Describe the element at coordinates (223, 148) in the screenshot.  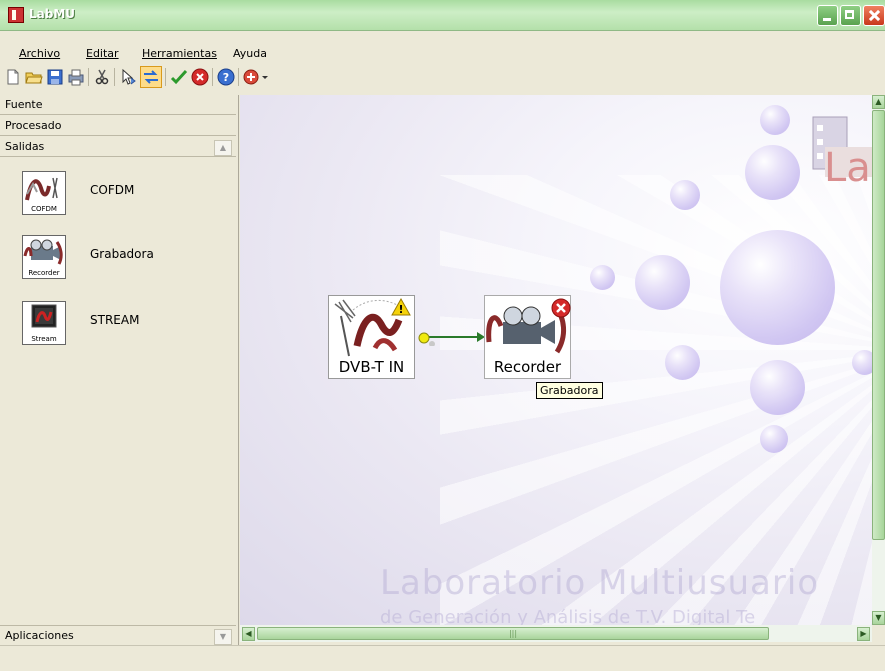
I see `collapse-button: ▲` at that location.